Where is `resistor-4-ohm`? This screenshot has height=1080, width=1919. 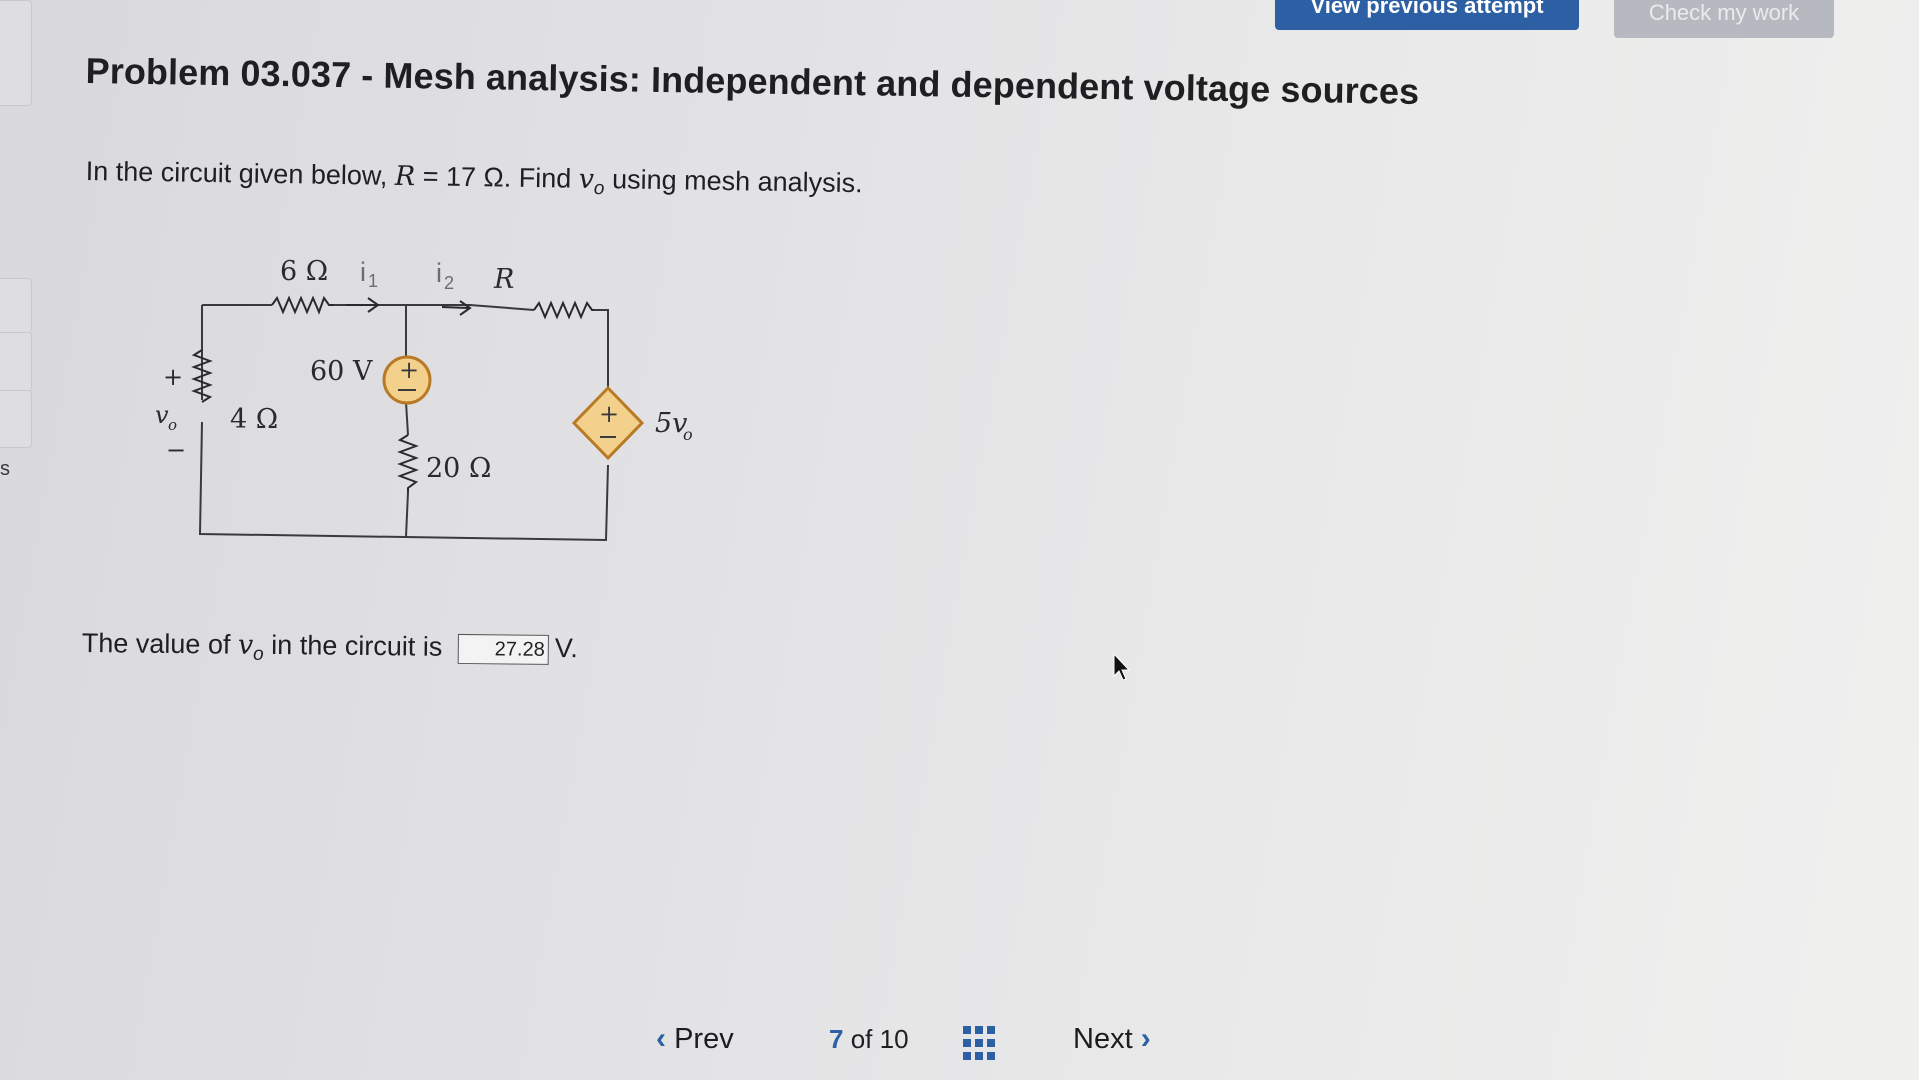 resistor-4-ohm is located at coordinates (202, 376).